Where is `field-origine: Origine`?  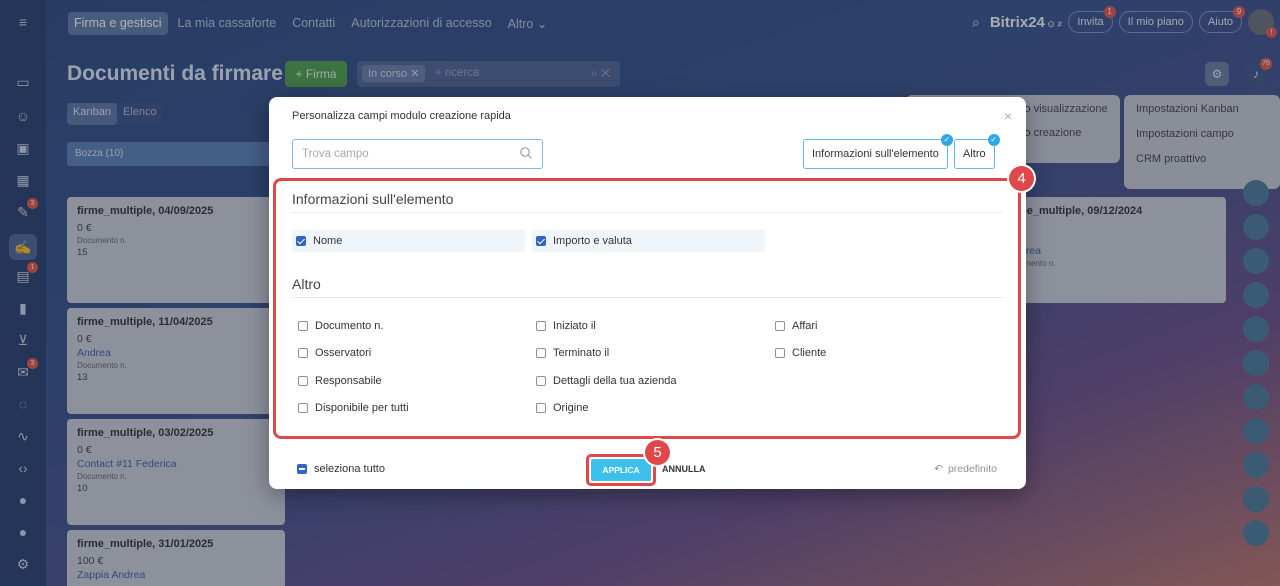 field-origine: Origine is located at coordinates (560, 408).